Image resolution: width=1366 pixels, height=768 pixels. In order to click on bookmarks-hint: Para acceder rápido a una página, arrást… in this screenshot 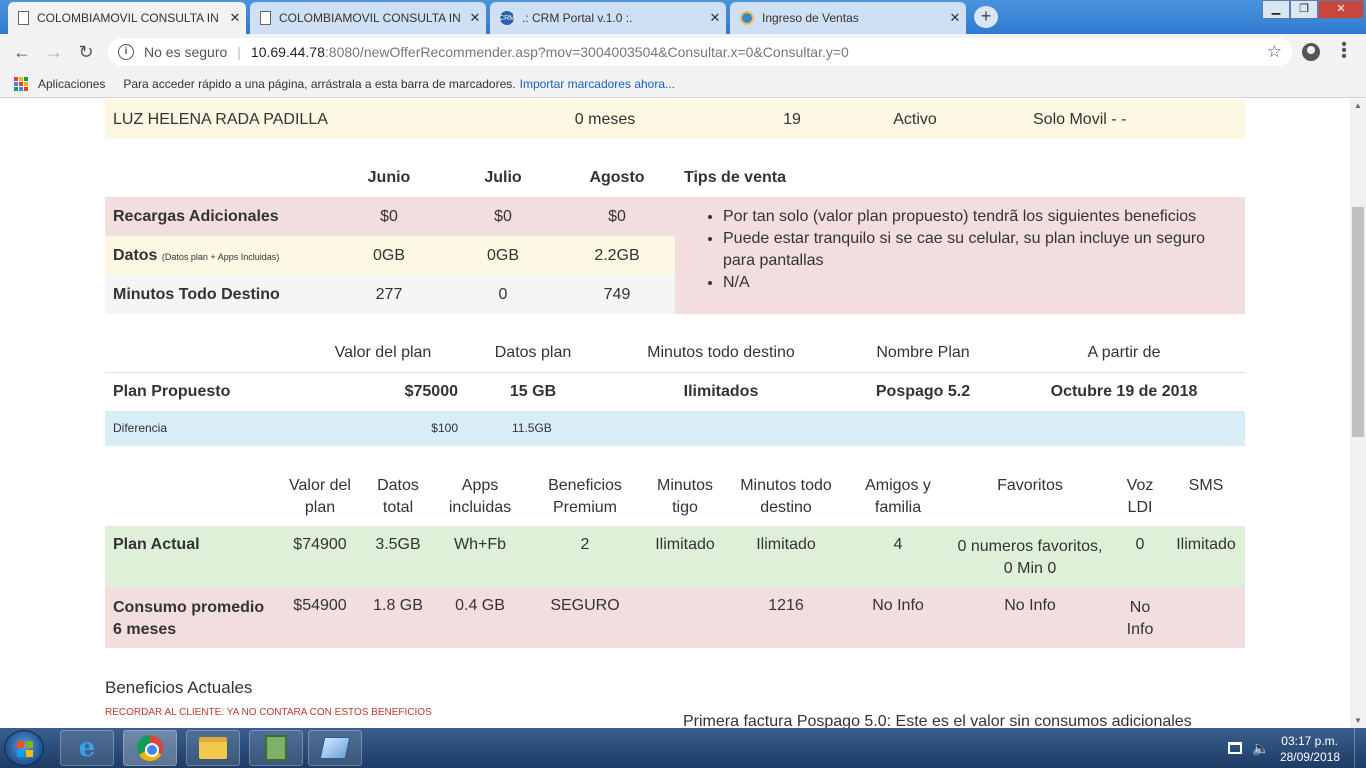, I will do `click(319, 83)`.